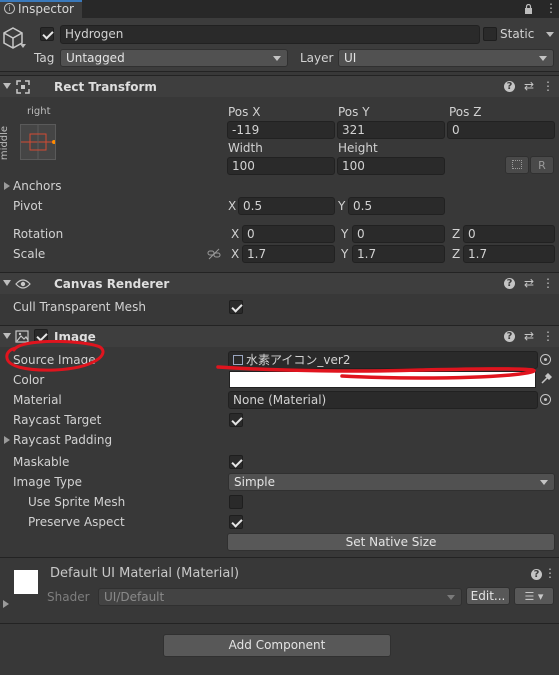 The width and height of the screenshot is (559, 675). I want to click on tag-dropdown: Untagged, so click(174, 58).